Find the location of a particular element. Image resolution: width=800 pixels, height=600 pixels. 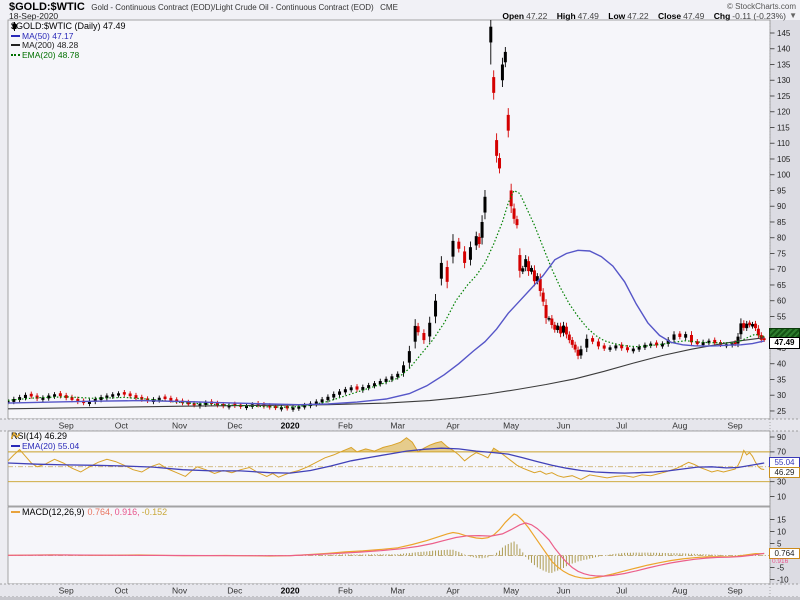

legend-ma50-text: MA(50) 47.17 is located at coordinates (48, 35).